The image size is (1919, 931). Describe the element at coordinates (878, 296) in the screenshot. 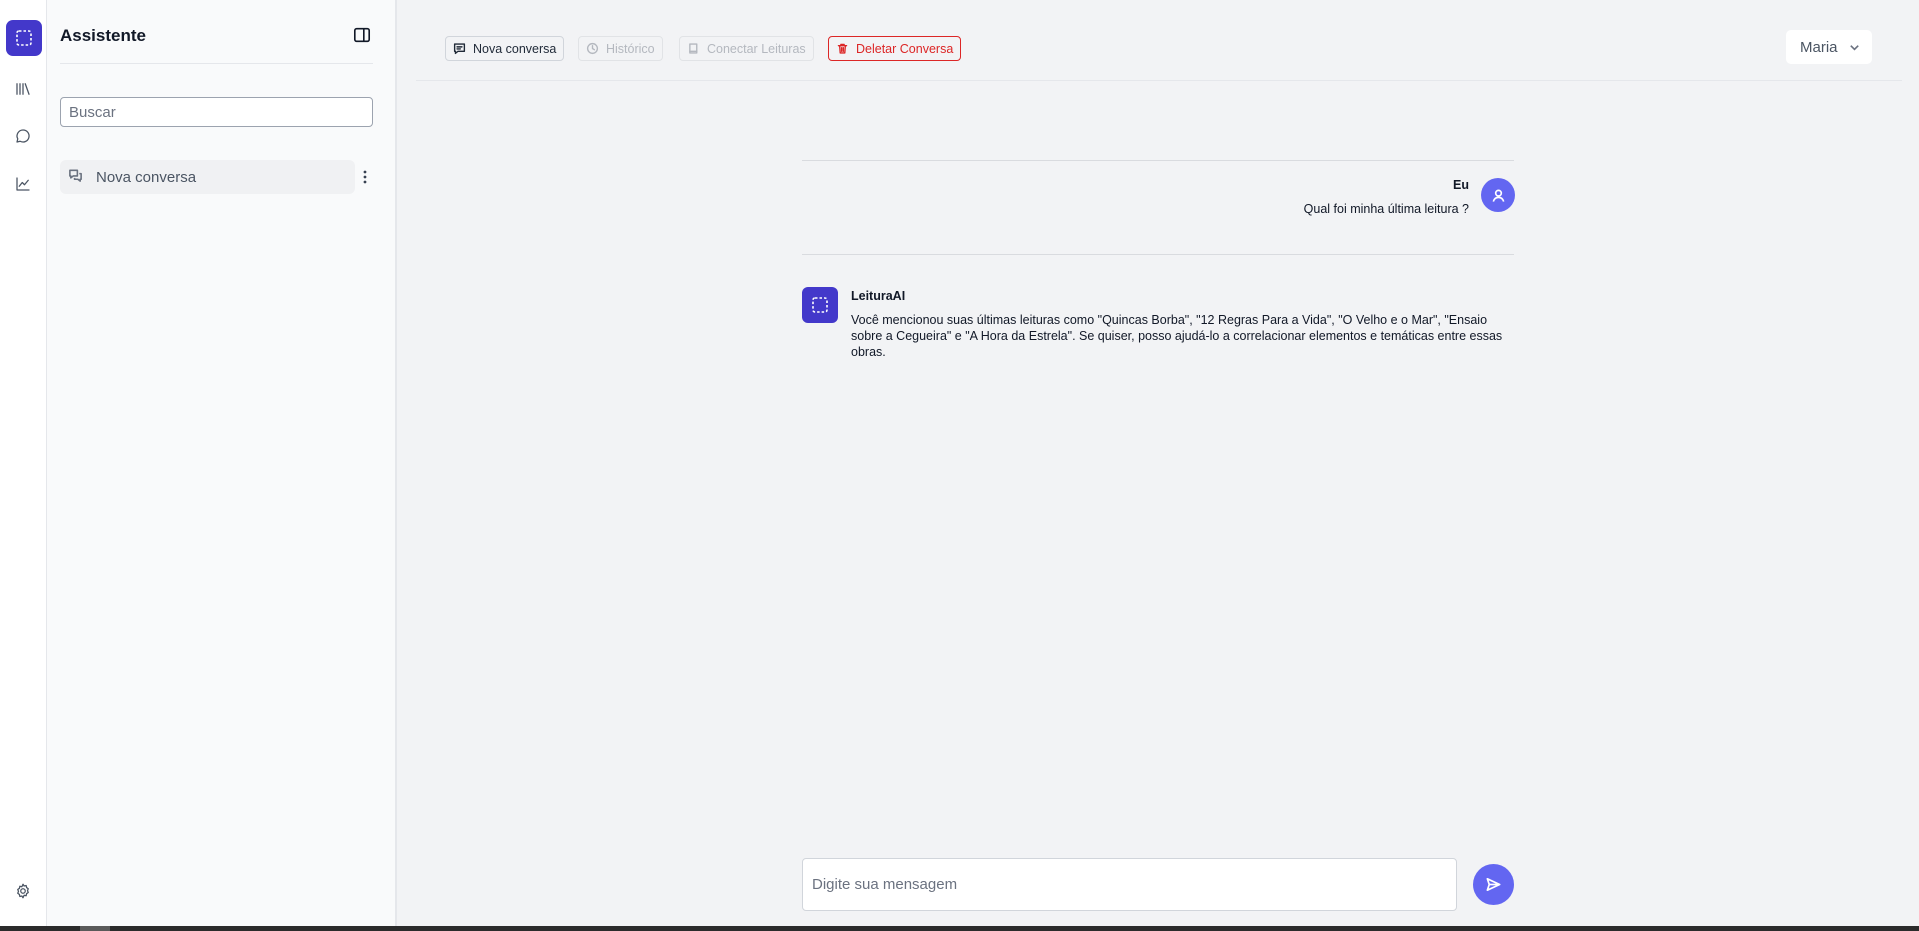

I see `assistant-message-author: LeituraAI` at that location.